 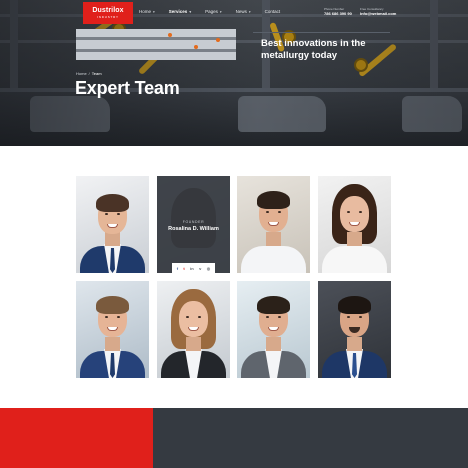 I want to click on shirt, so click(x=273, y=259).